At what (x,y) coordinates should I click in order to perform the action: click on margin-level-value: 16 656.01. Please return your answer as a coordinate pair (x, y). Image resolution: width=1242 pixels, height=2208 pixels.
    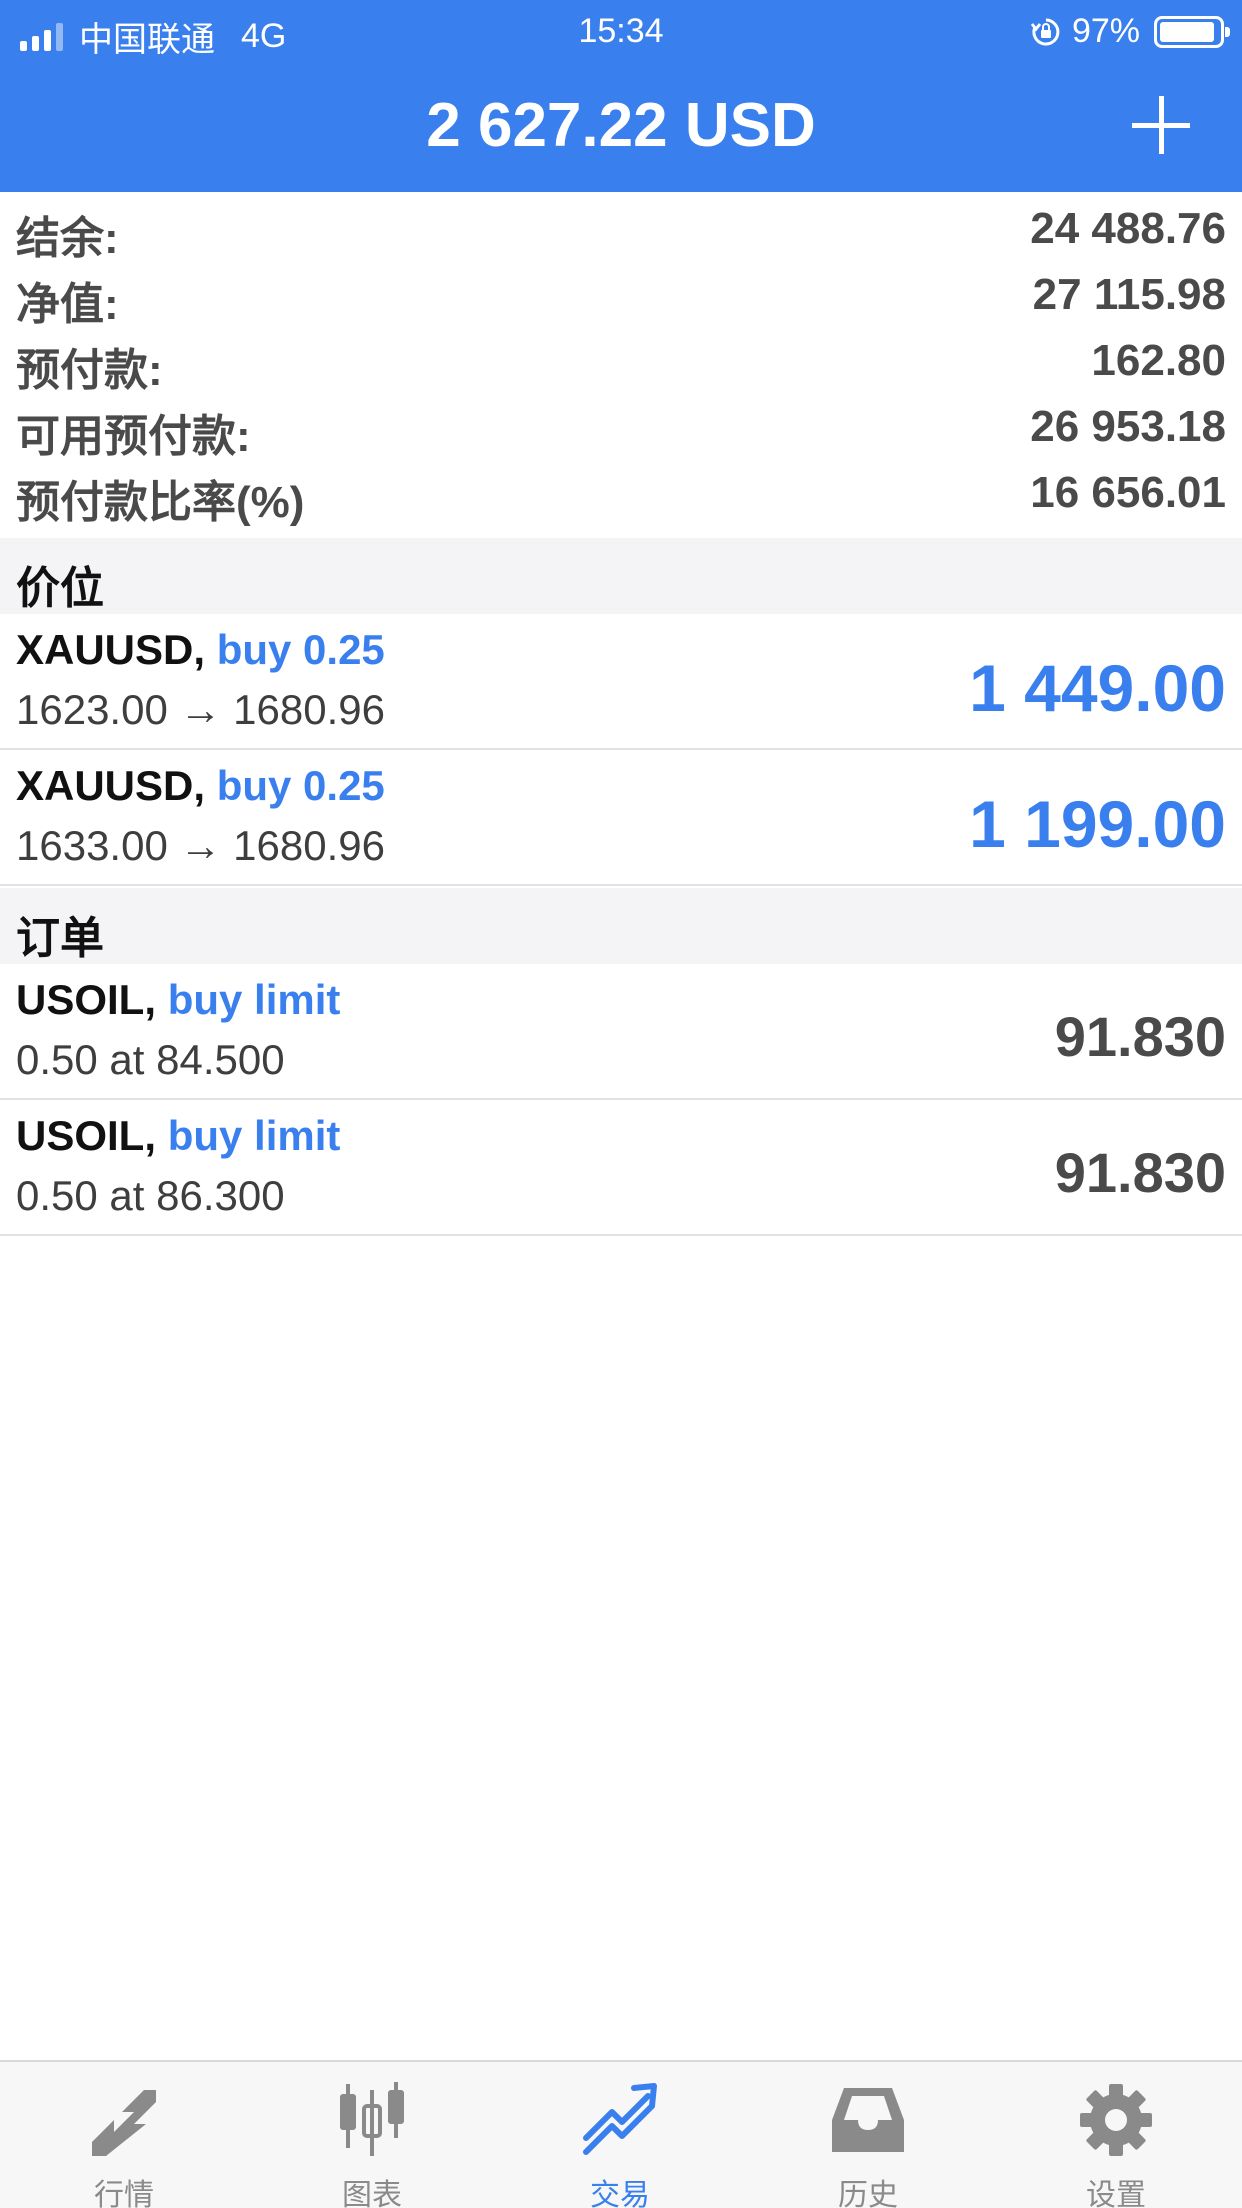
    Looking at the image, I should click on (1128, 492).